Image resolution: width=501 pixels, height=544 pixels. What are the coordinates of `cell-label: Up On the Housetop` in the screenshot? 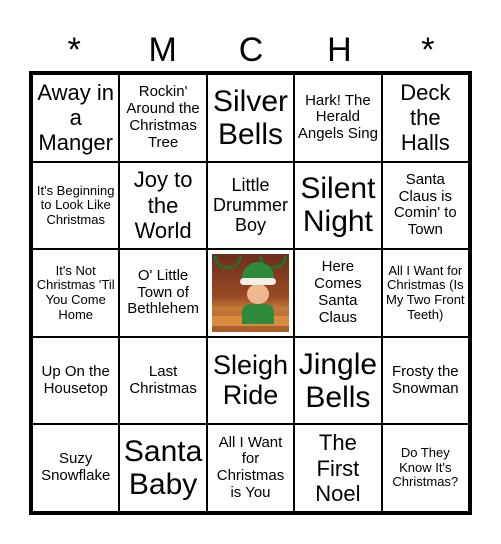 It's located at (75, 379).